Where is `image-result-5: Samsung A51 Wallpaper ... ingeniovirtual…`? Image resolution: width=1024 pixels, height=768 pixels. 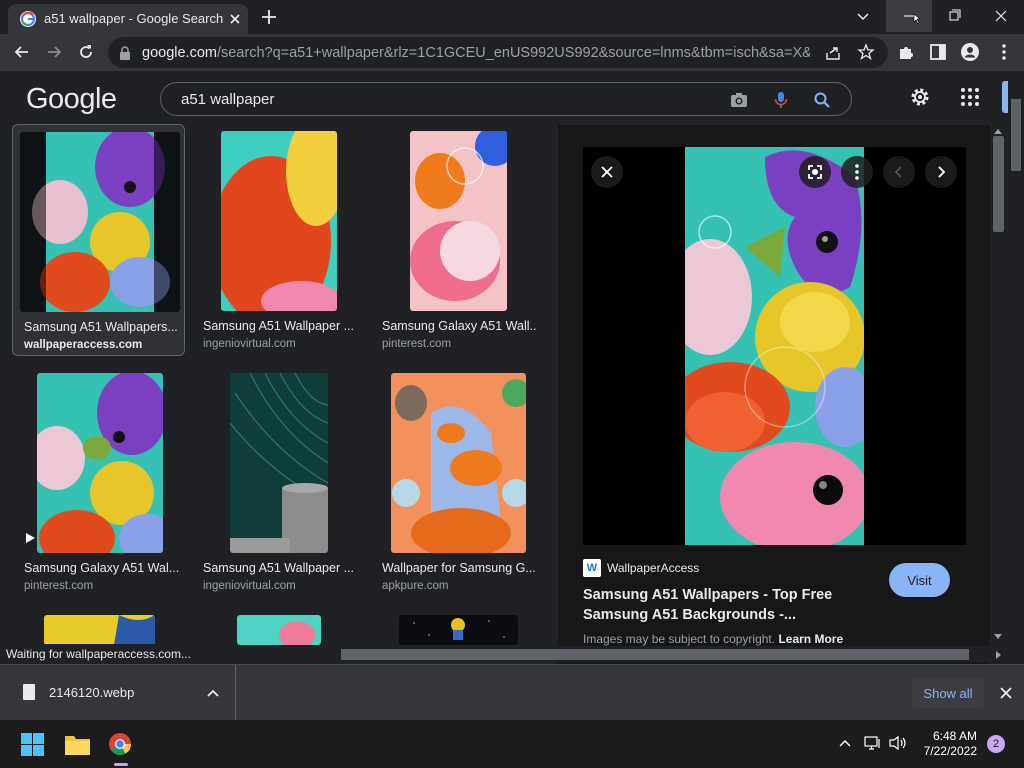 image-result-5: Samsung A51 Wallpaper ... ingeniovirtual… is located at coordinates (277, 482).